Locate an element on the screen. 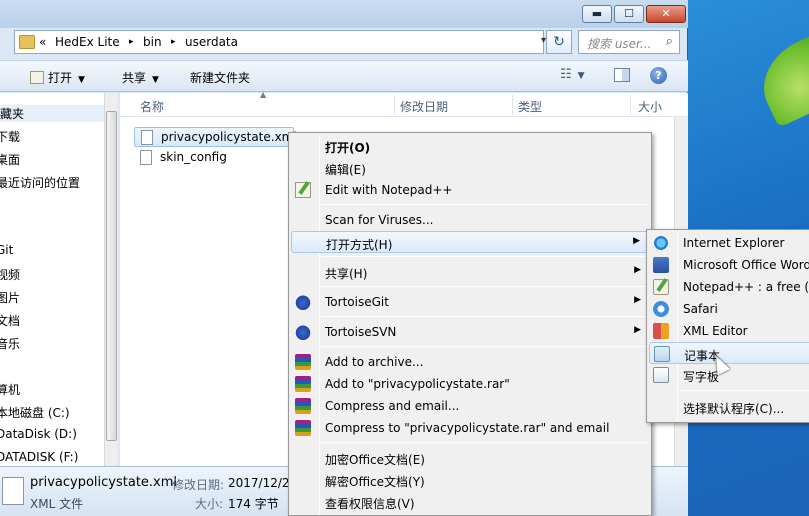 This screenshot has width=809, height=516. search-input: 搜索 user... ⌕ is located at coordinates (629, 42).